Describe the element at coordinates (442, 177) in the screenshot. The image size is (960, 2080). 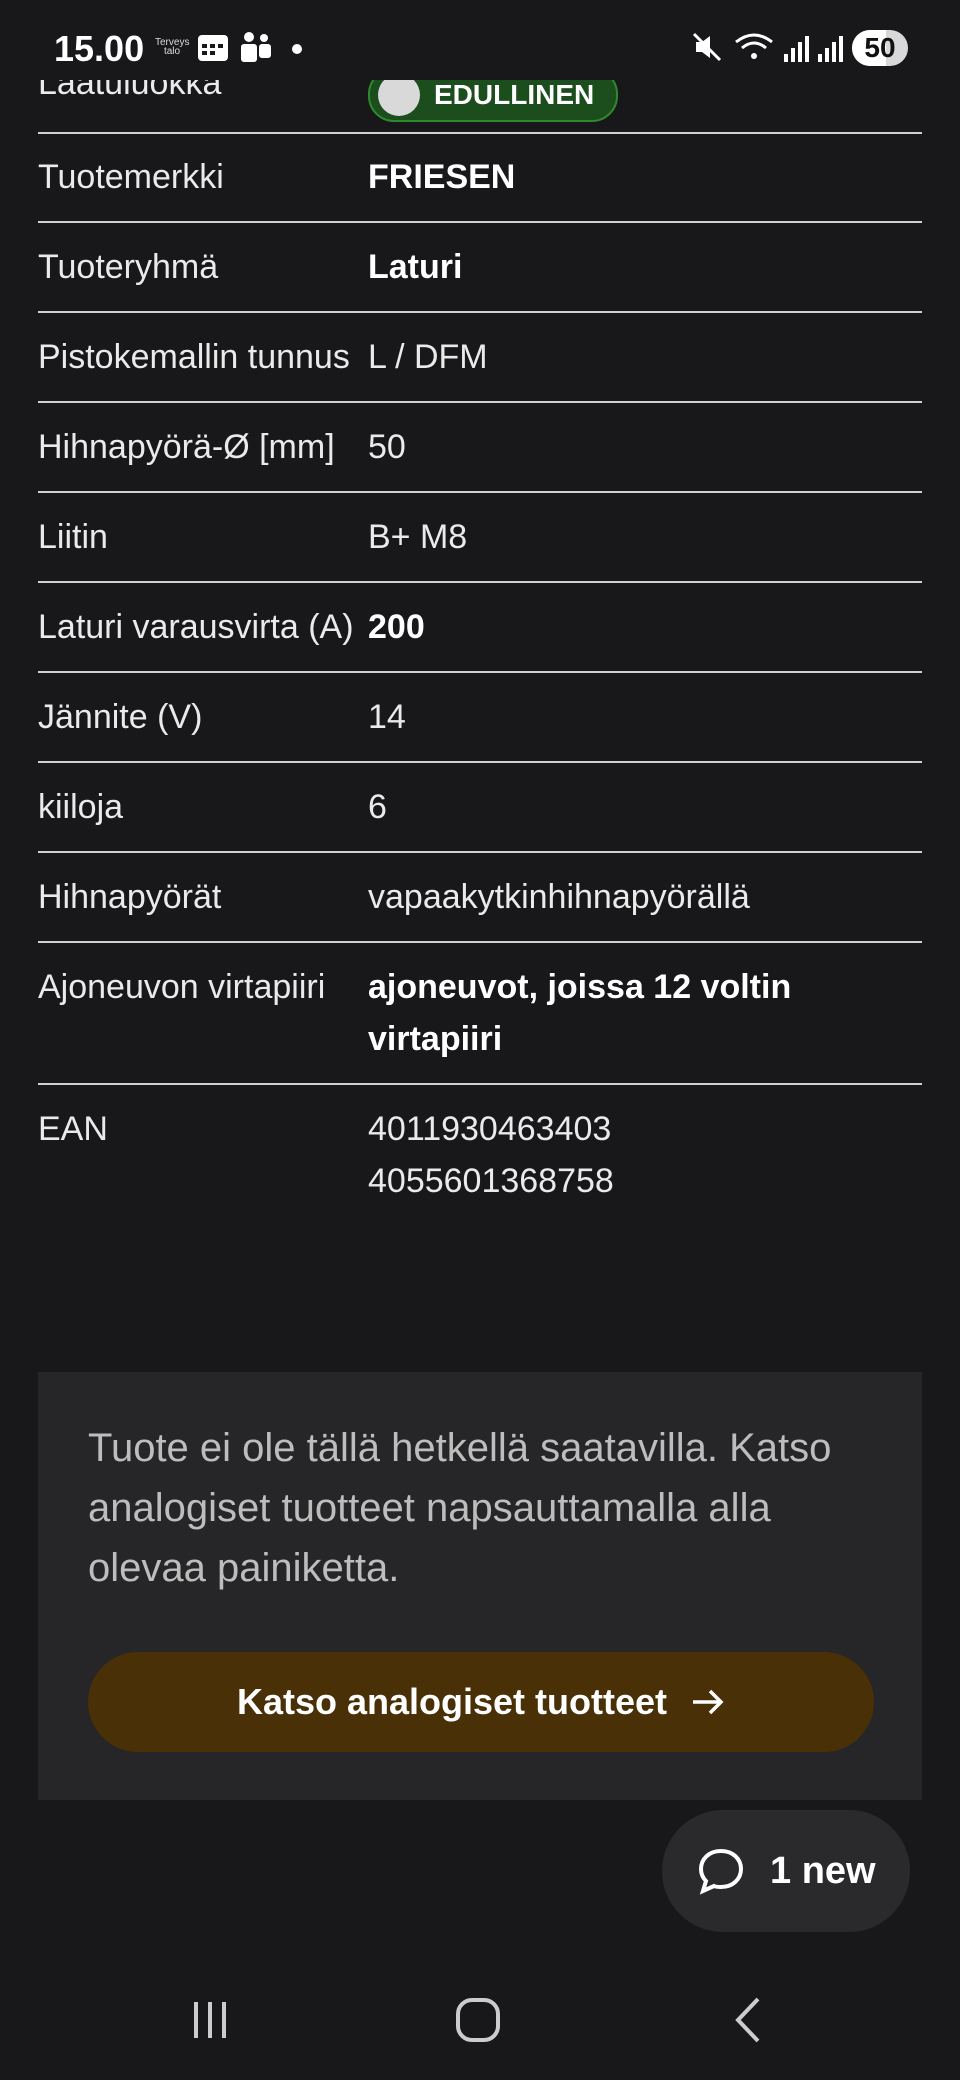
I see `spec-value-line: FRIESEN` at that location.